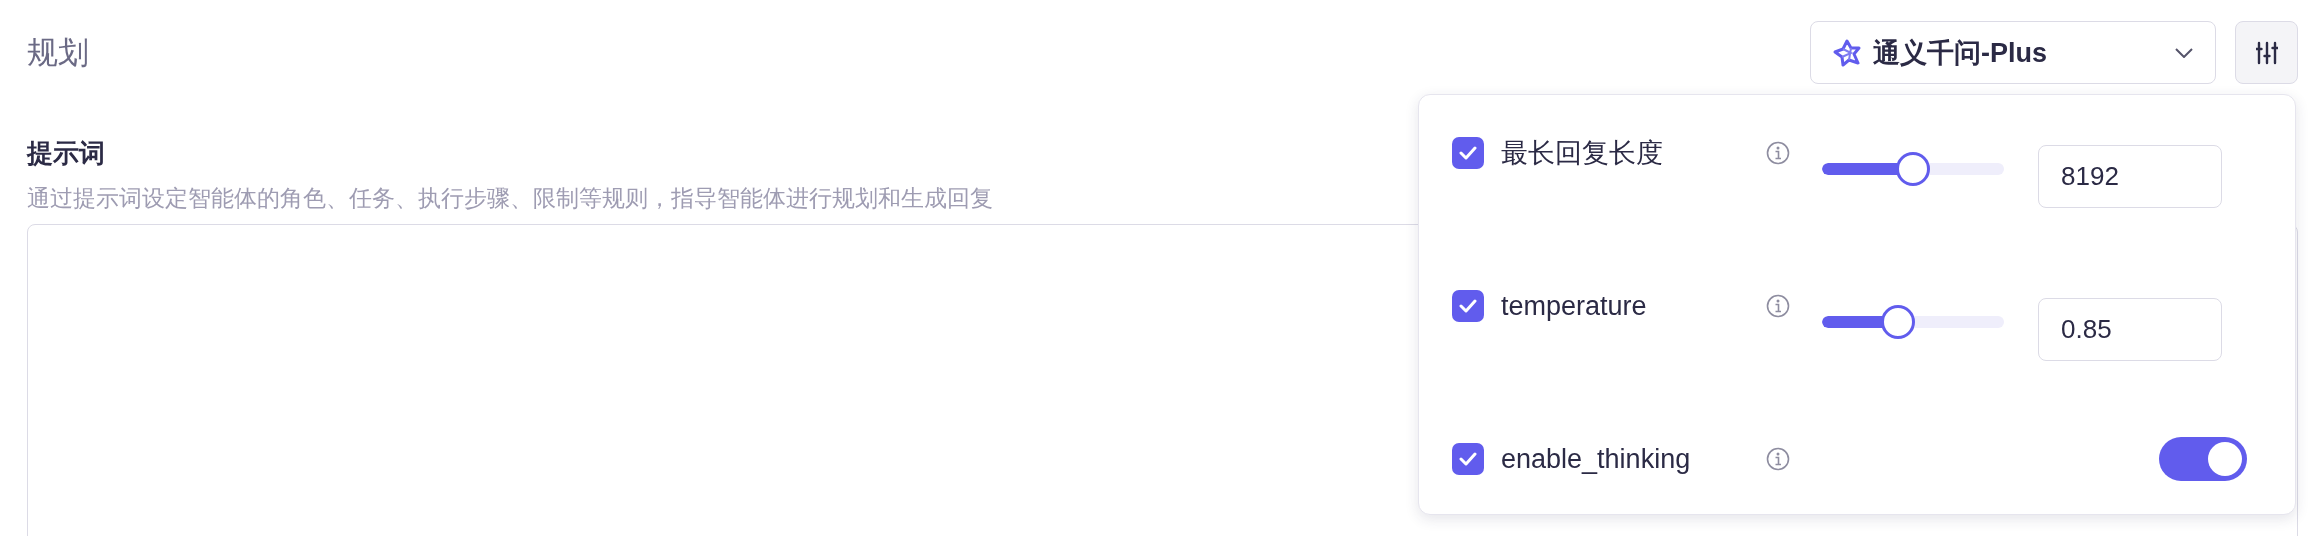 The height and width of the screenshot is (536, 2312). I want to click on sliders-icon, so click(2266, 52).